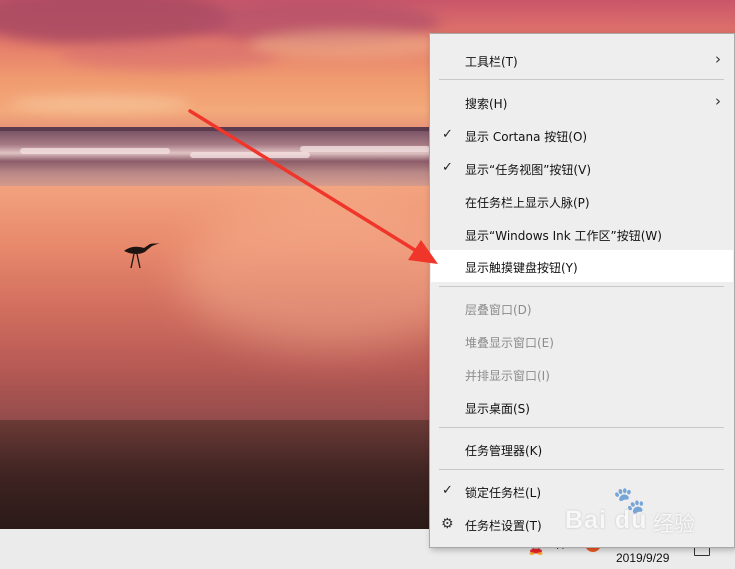 Image resolution: width=735 pixels, height=569 pixels. What do you see at coordinates (521, 268) in the screenshot?
I see `menu-item-label: 显示触摸键盘按钮(Y)` at bounding box center [521, 268].